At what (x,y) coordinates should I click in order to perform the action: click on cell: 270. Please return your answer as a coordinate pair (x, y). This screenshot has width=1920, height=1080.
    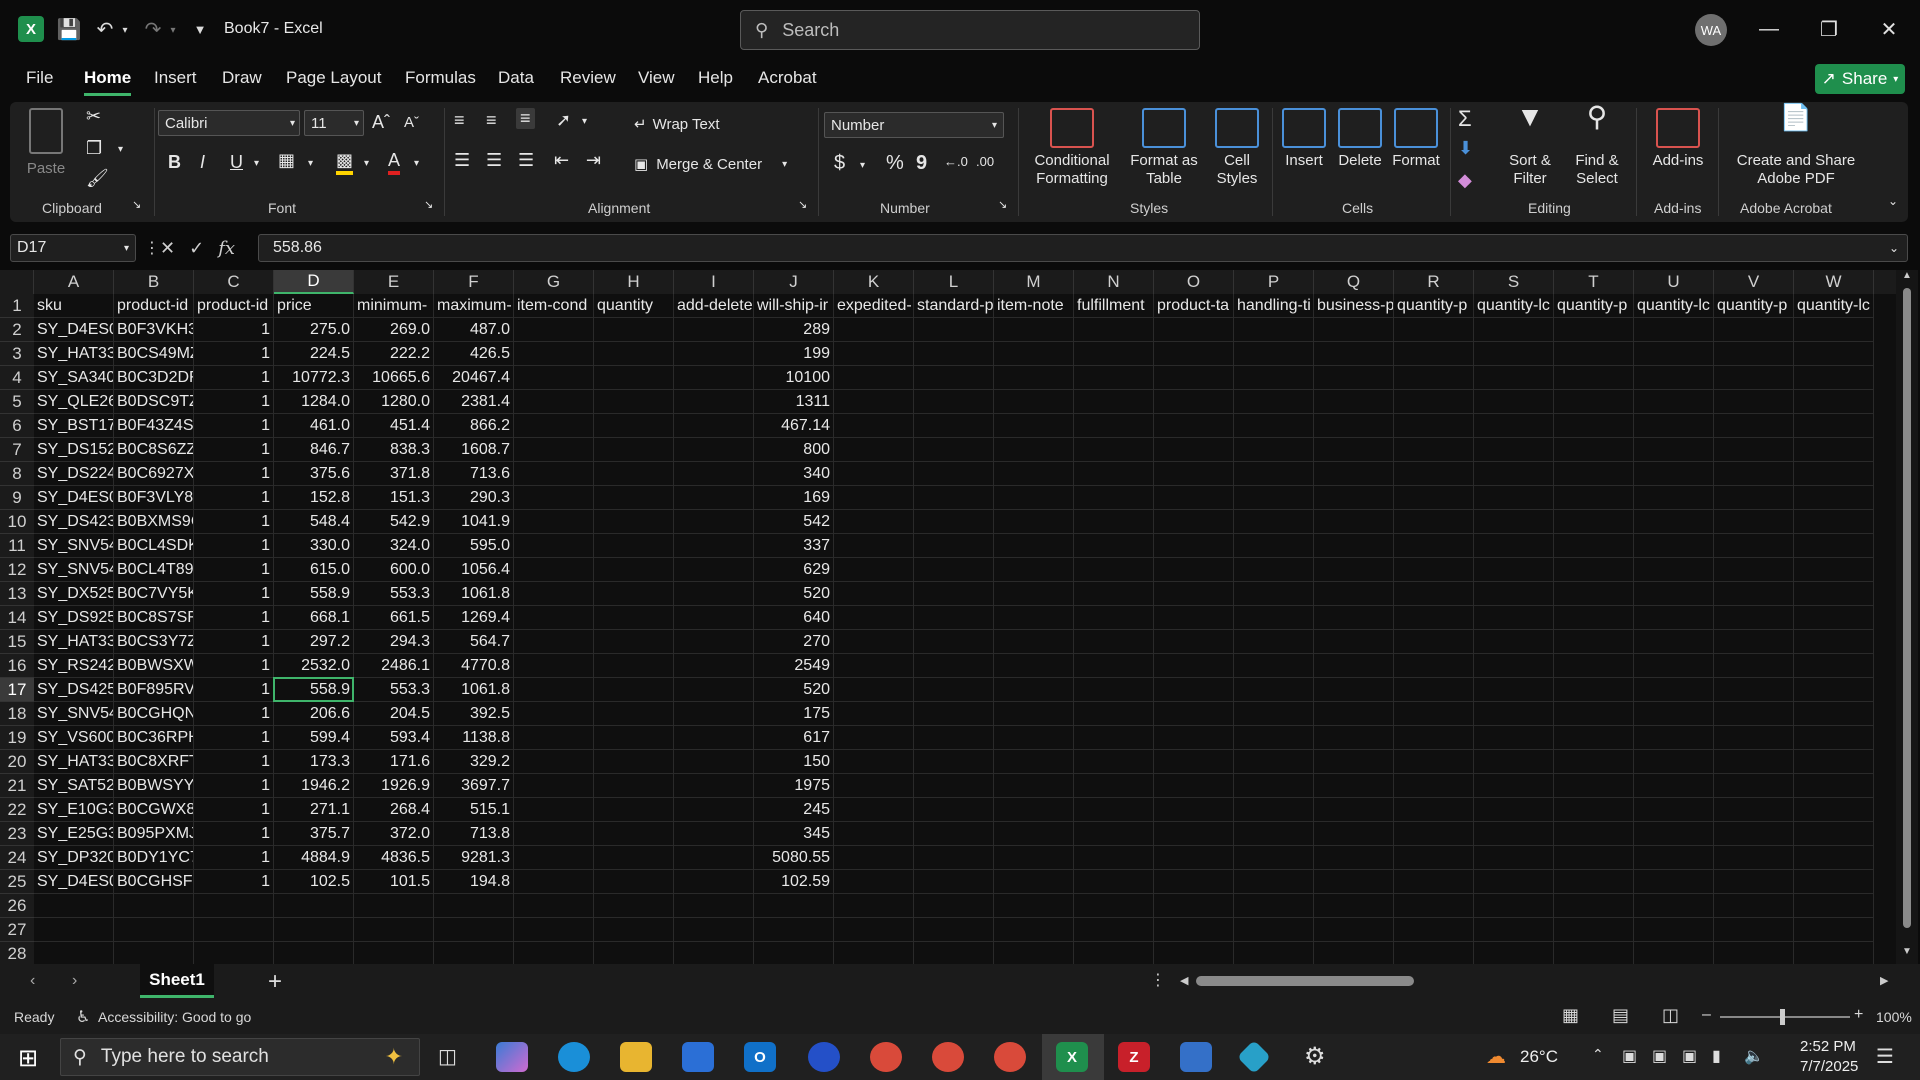
    Looking at the image, I should click on (794, 642).